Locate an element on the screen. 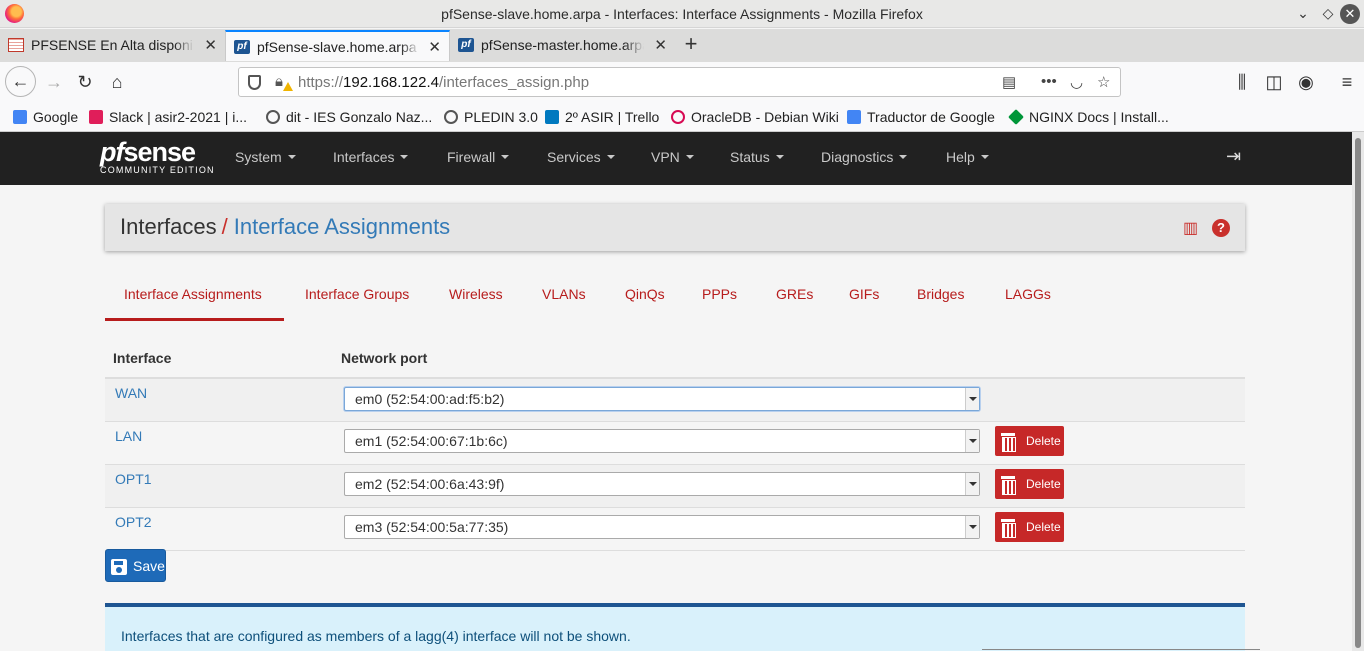 This screenshot has height=651, width=1364. breadcrumb-parent: Interfaces is located at coordinates (168, 226).